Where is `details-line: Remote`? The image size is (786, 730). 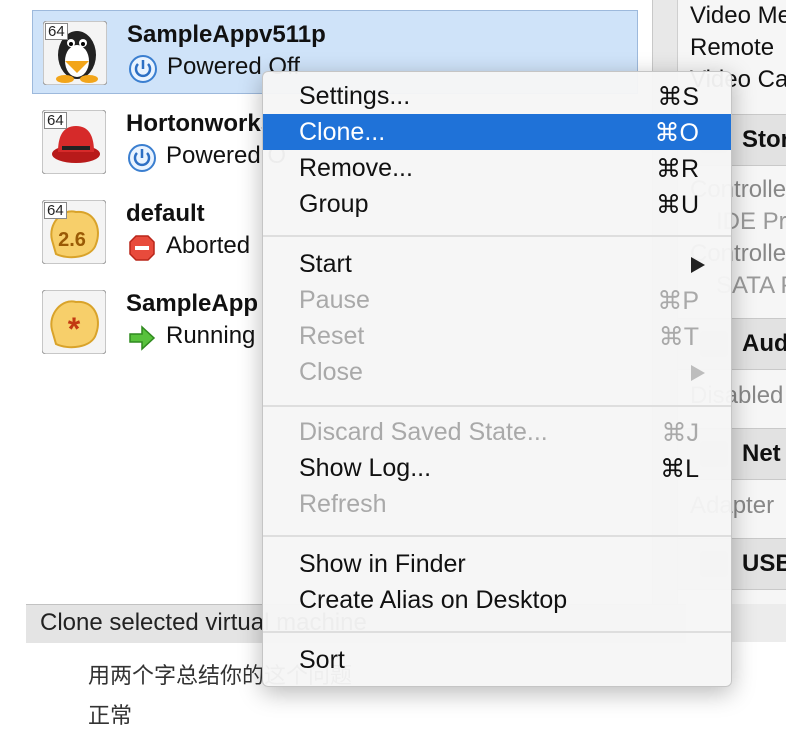 details-line: Remote is located at coordinates (732, 47).